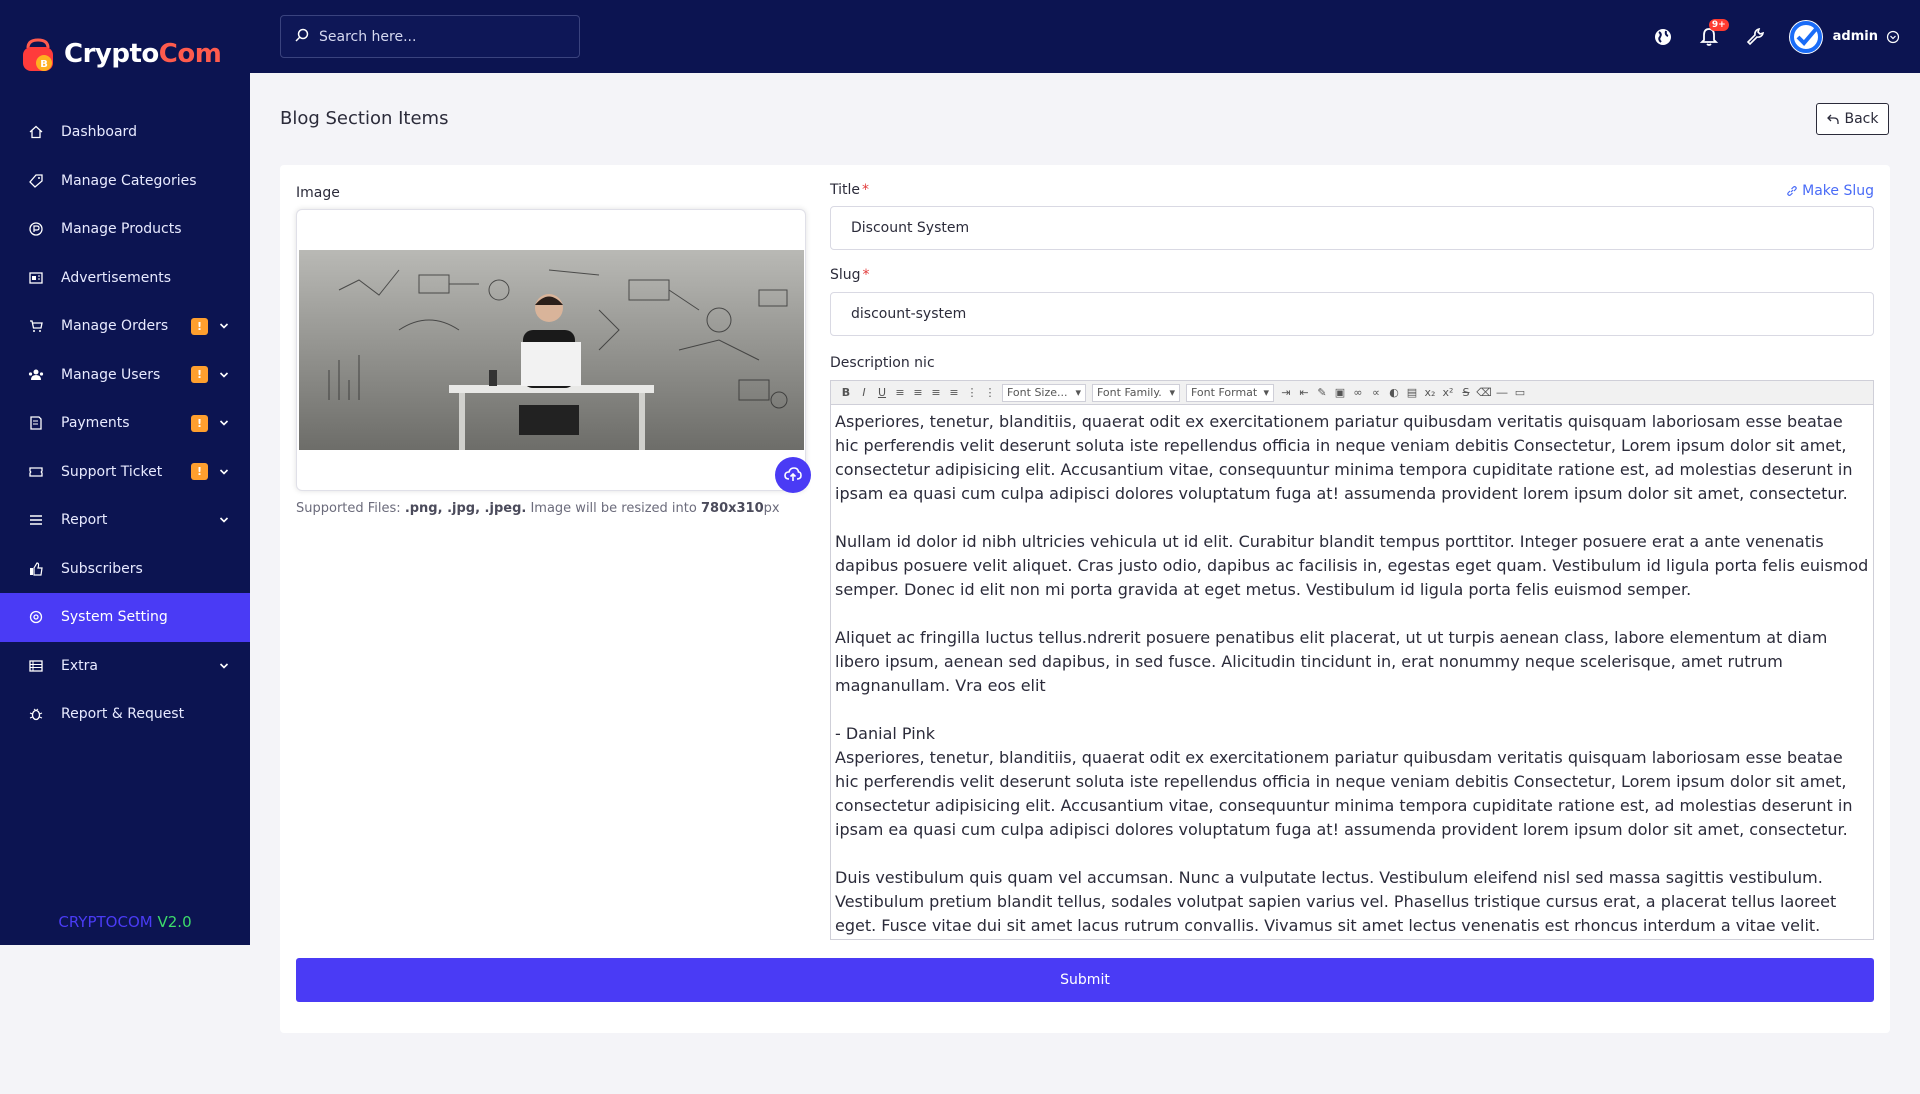 The width and height of the screenshot is (1920, 1094). I want to click on sidebar-item-manage-products: Manage Products, so click(125, 229).